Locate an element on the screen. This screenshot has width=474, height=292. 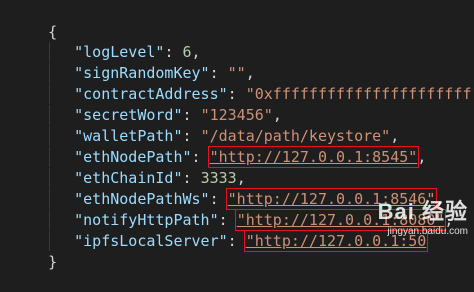
baidu-watermark: Bai 经验 jingyan.baidu.com is located at coordinates (423, 215).